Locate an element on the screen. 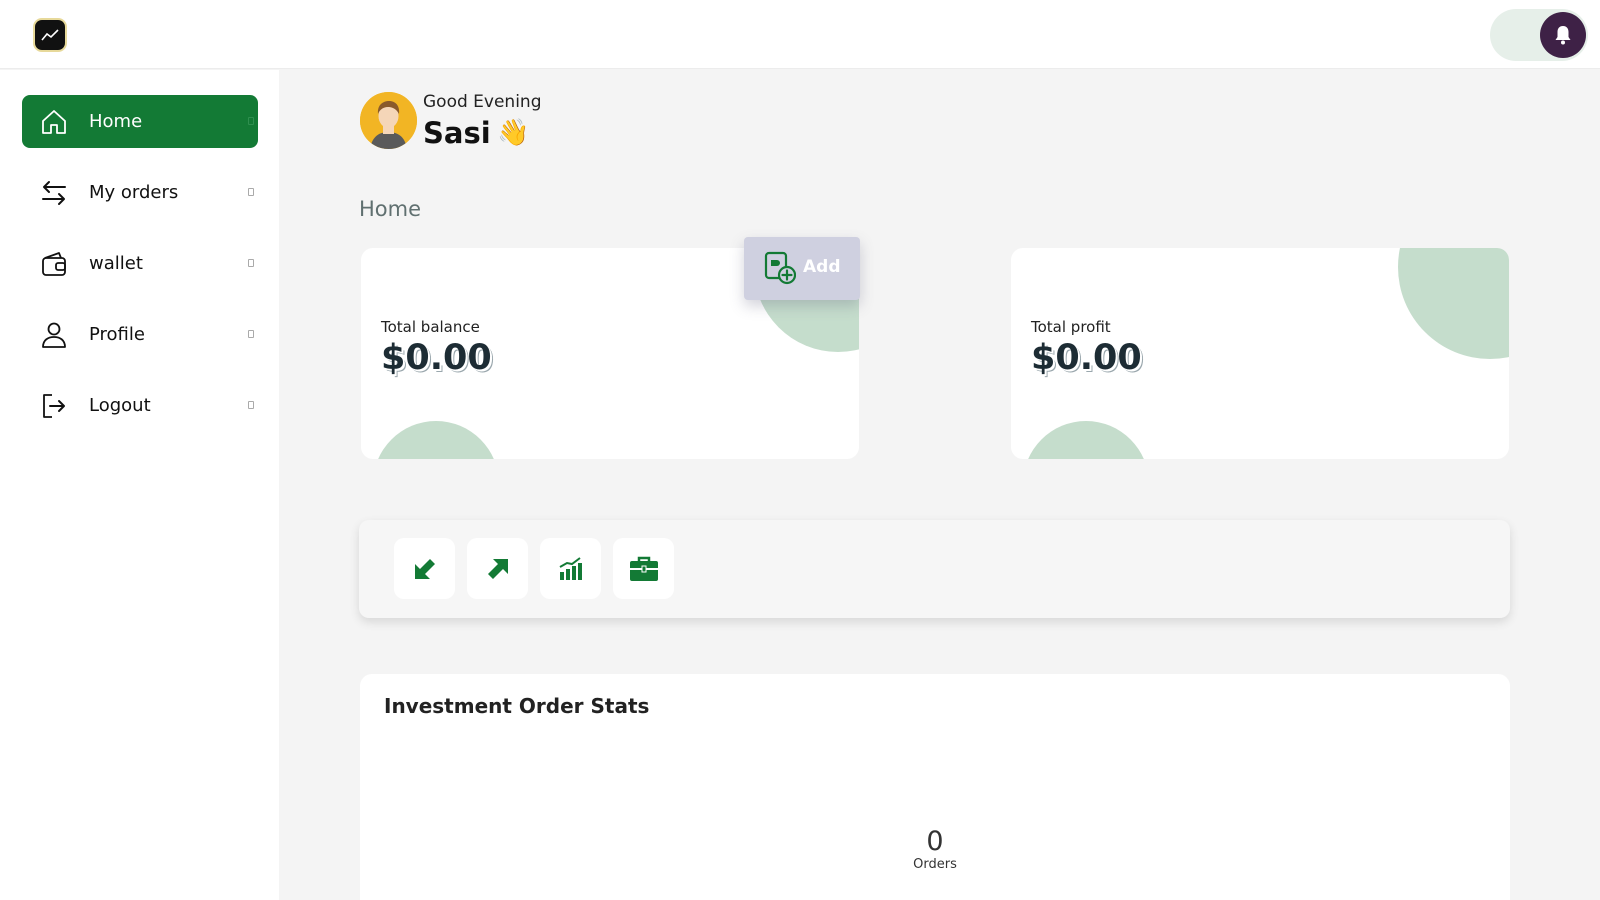  portfolio-button is located at coordinates (643, 568).